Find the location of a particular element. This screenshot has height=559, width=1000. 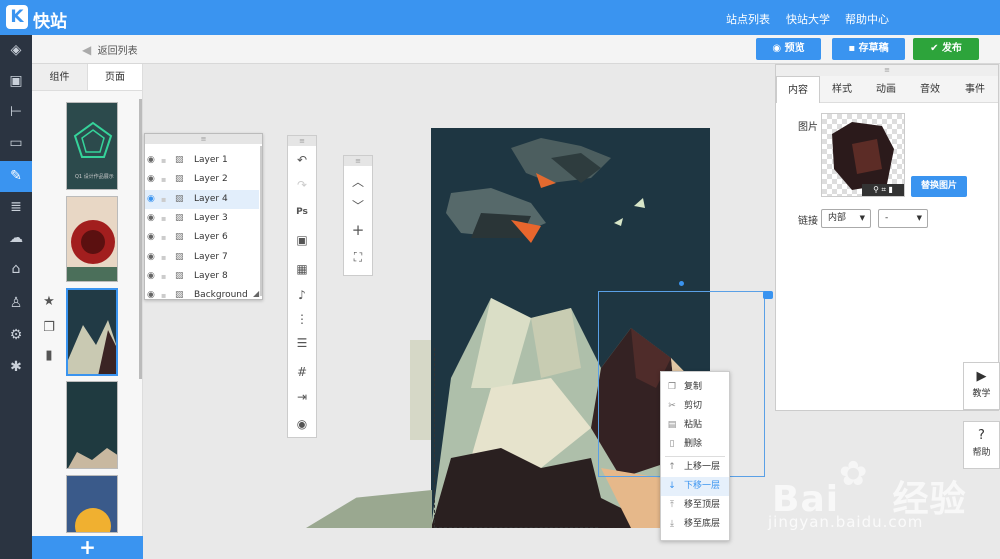

nav-site-list: 站点列表 is located at coordinates (748, 19).